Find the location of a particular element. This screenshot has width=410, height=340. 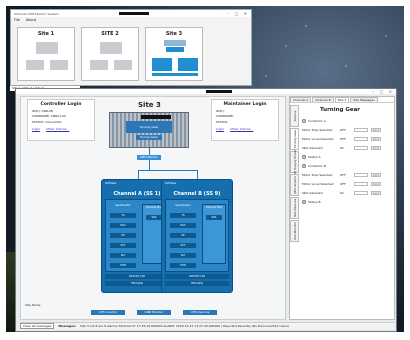

site-card-2: SITE 2 is located at coordinates (110, 54).